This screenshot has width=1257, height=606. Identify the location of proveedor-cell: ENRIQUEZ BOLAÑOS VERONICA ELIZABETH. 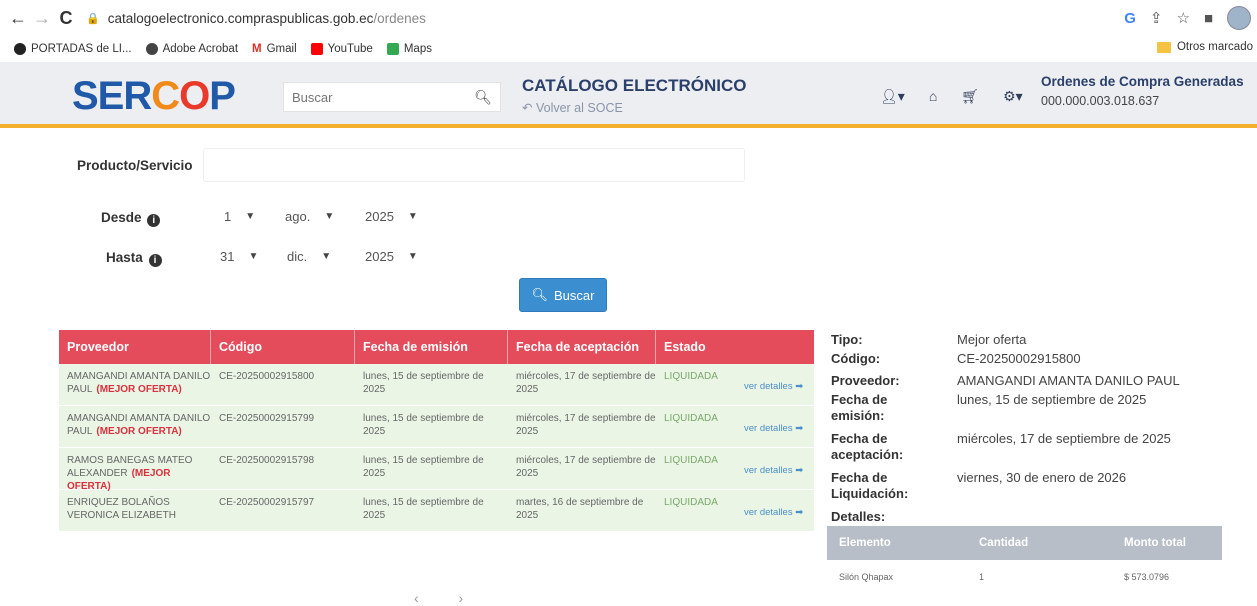
(135, 510).